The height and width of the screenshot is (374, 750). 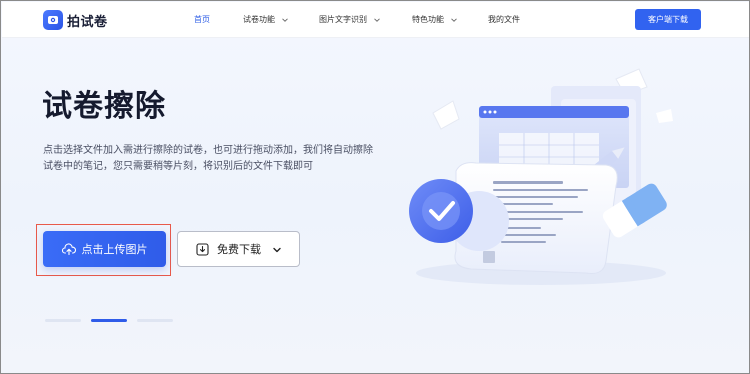 I want to click on carousel-dot-active, so click(x=109, y=320).